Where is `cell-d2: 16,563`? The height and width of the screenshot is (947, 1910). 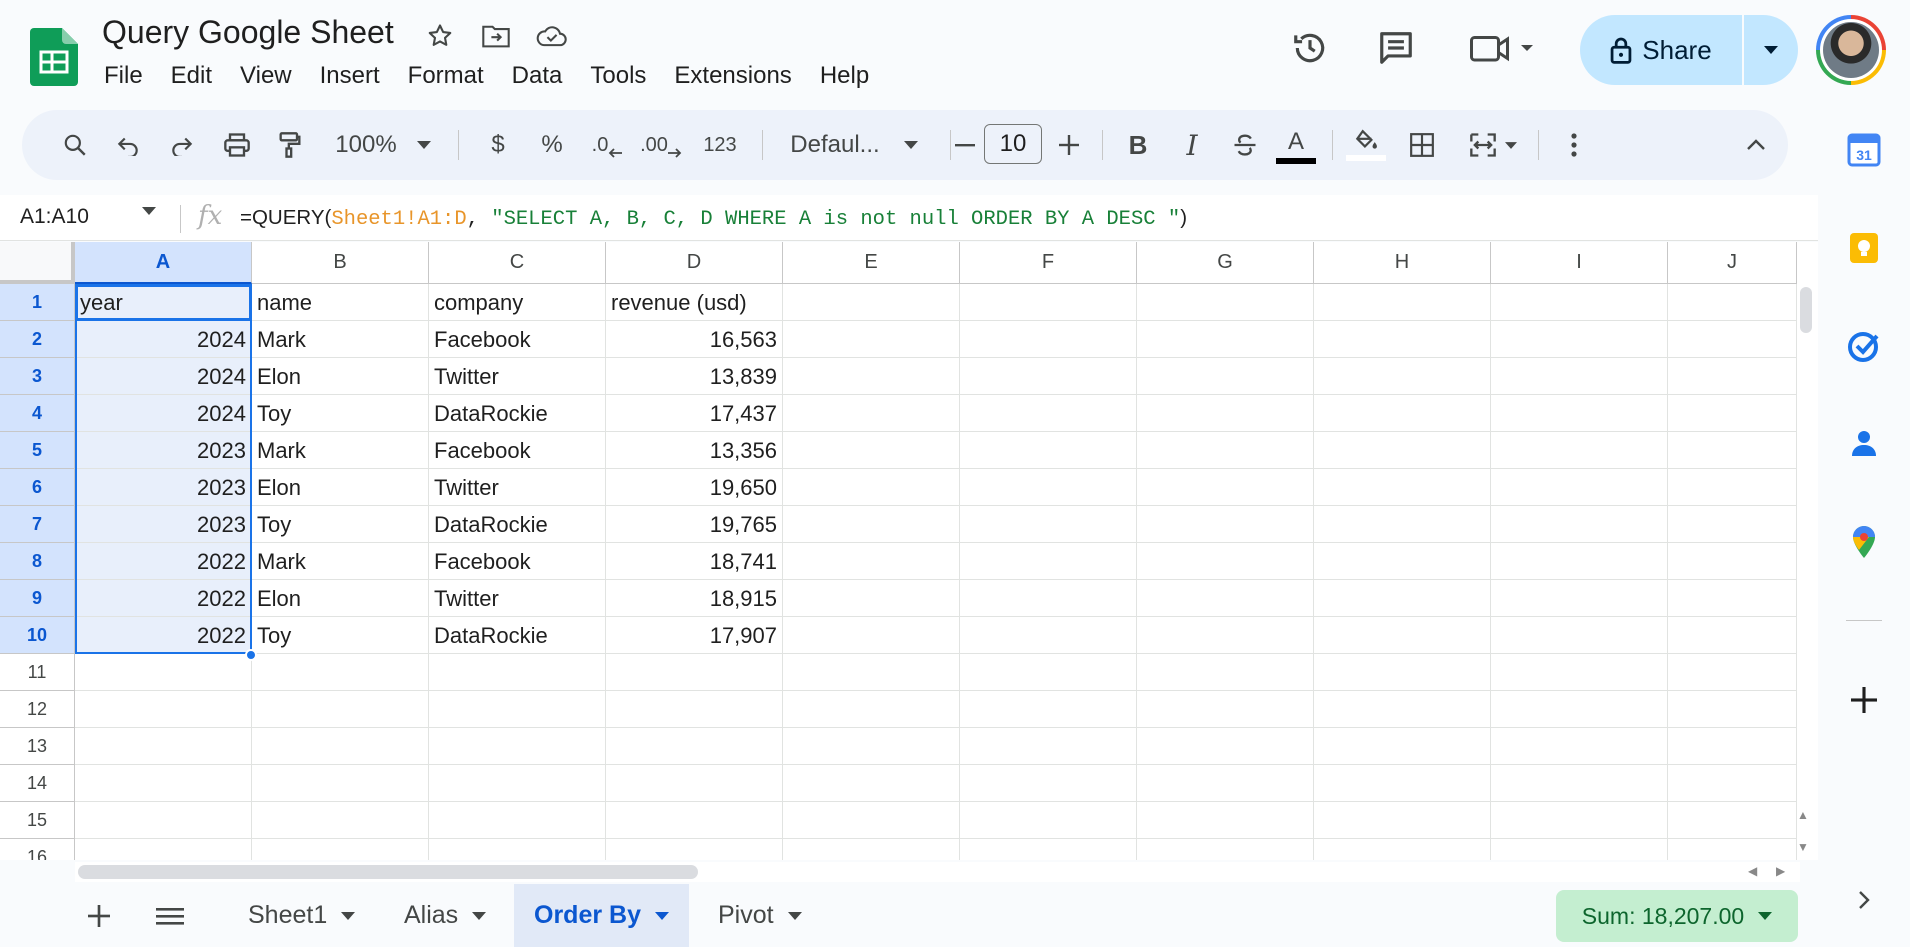
cell-d2: 16,563 is located at coordinates (694, 339).